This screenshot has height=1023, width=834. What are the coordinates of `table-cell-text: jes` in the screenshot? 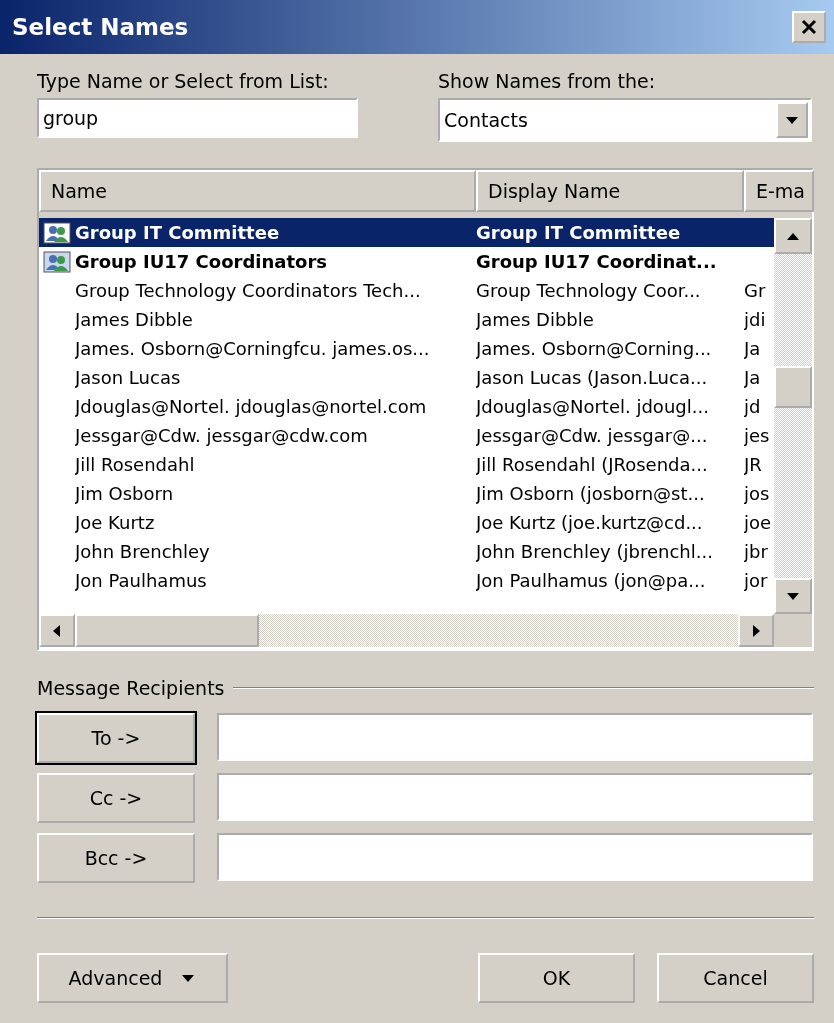 It's located at (757, 435).